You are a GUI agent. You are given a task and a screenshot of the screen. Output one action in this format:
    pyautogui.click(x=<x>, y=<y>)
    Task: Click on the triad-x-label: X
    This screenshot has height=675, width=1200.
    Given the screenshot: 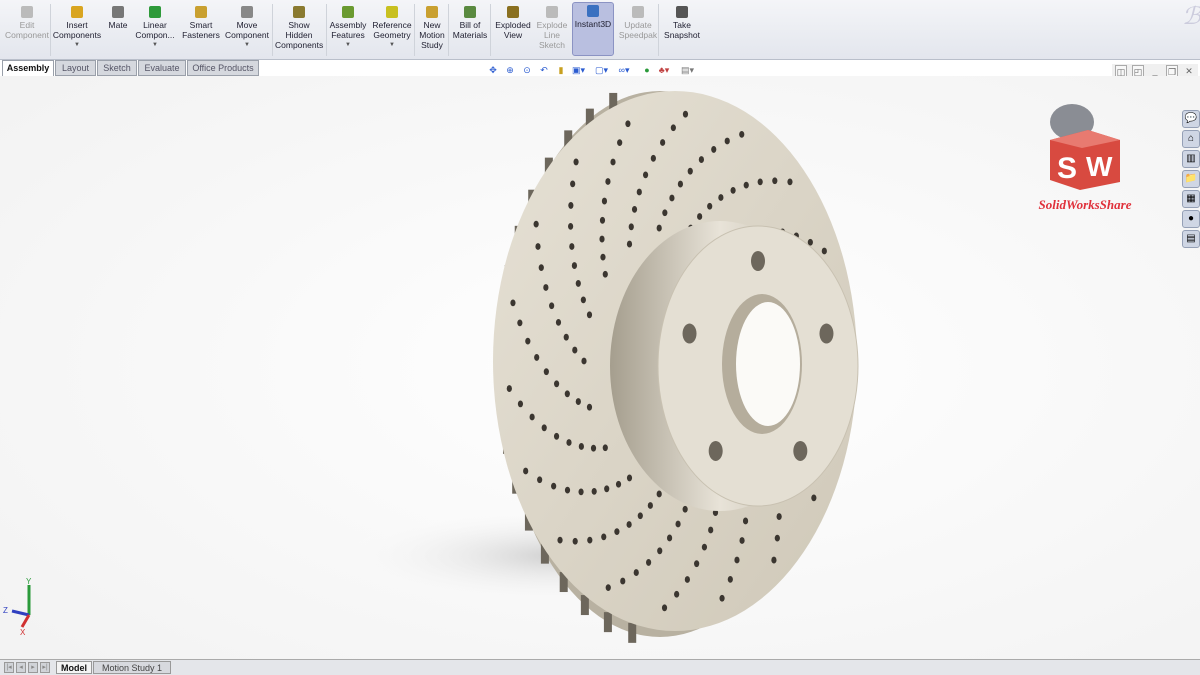 What is the action you would take?
    pyautogui.click(x=23, y=631)
    